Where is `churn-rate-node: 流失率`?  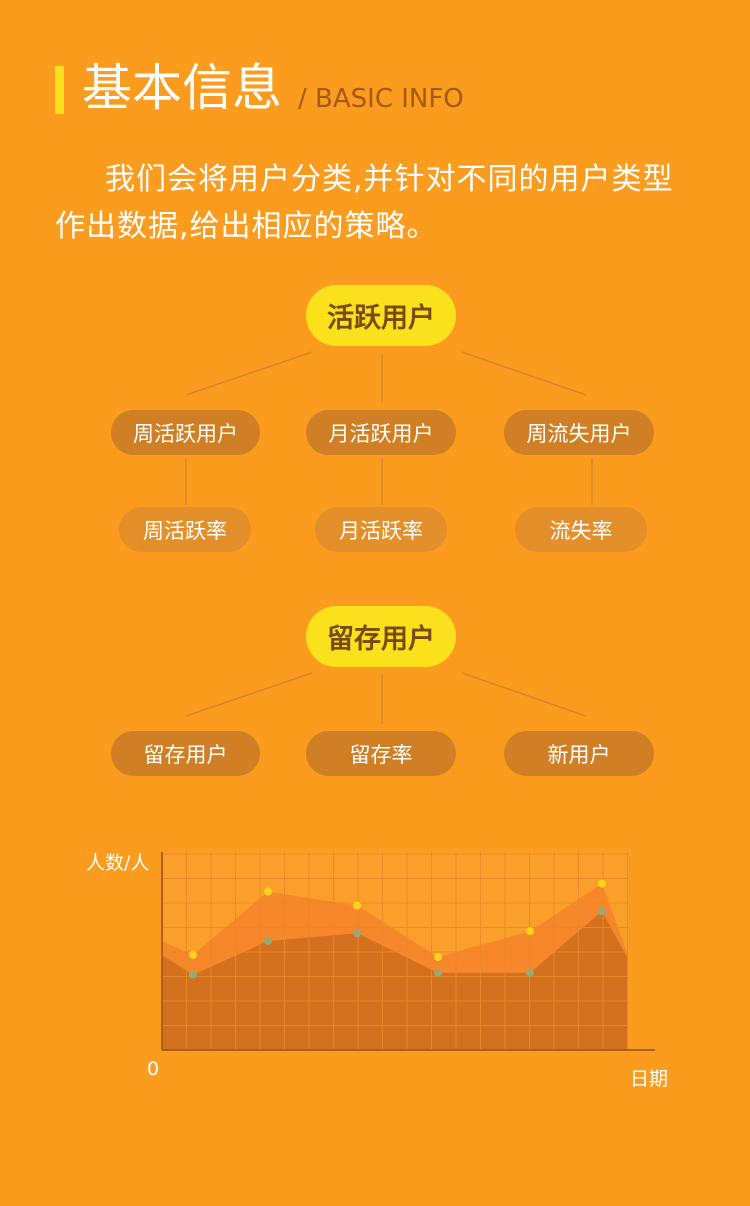
churn-rate-node: 流失率 is located at coordinates (581, 529).